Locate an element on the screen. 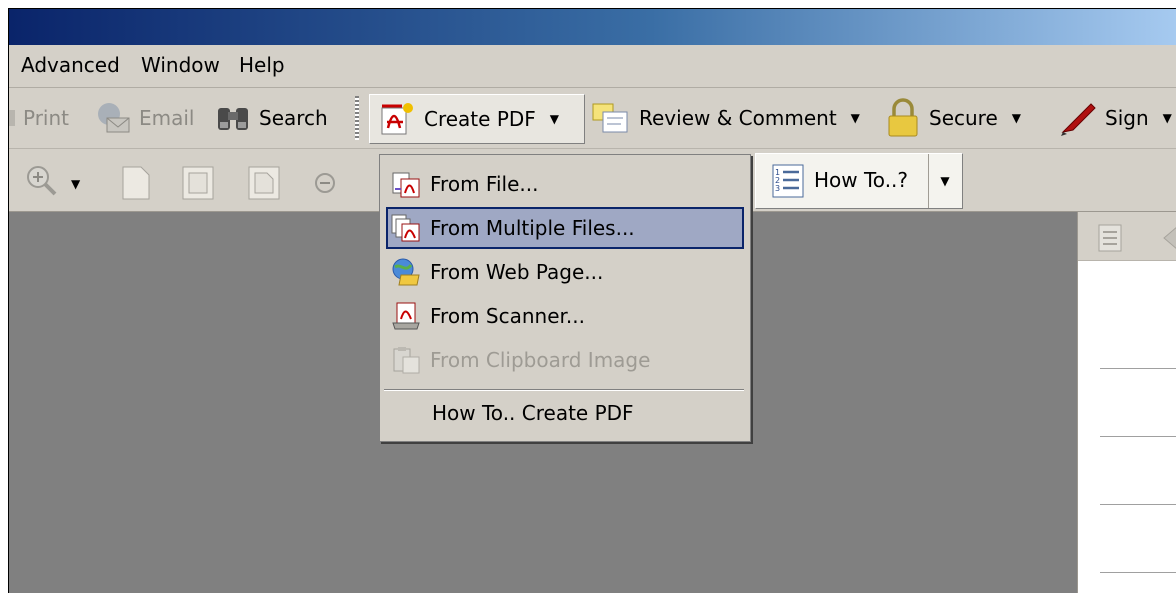 This screenshot has width=1176, height=593. menu-item-label: From Clipboard Image is located at coordinates (540, 360).